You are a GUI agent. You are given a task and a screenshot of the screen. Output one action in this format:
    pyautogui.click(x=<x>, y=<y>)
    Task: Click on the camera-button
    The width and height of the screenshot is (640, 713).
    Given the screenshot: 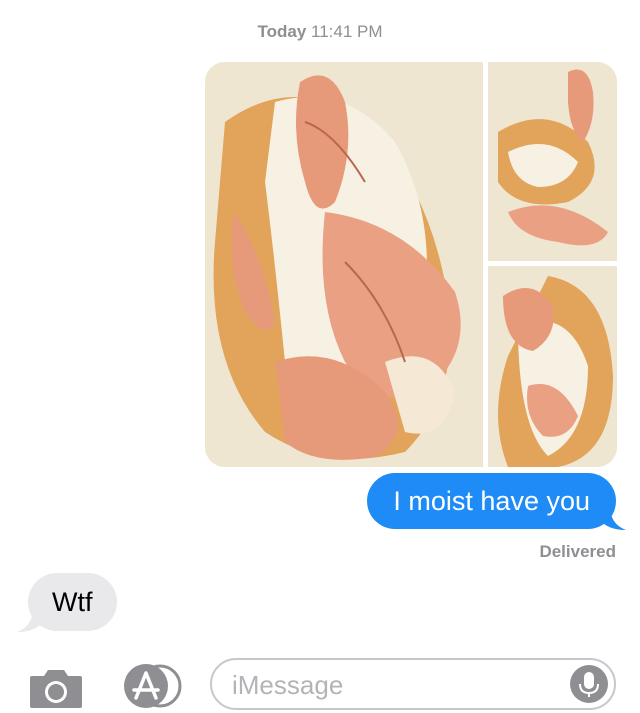 What is the action you would take?
    pyautogui.click(x=56, y=688)
    